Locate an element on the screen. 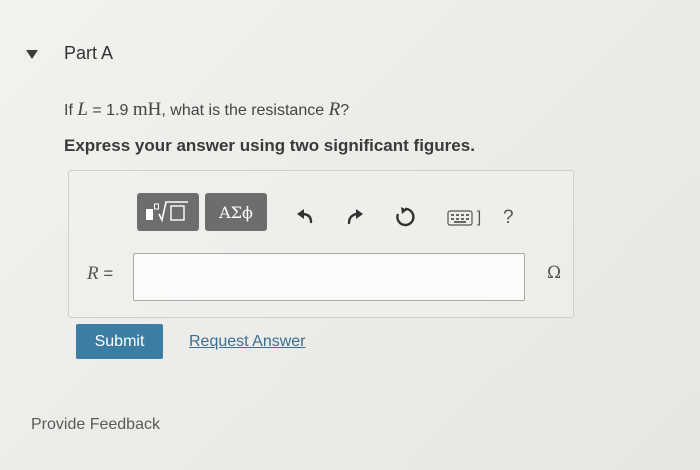 The width and height of the screenshot is (700, 470). provide-feedback-link: Provide Feedback is located at coordinates (95, 425).